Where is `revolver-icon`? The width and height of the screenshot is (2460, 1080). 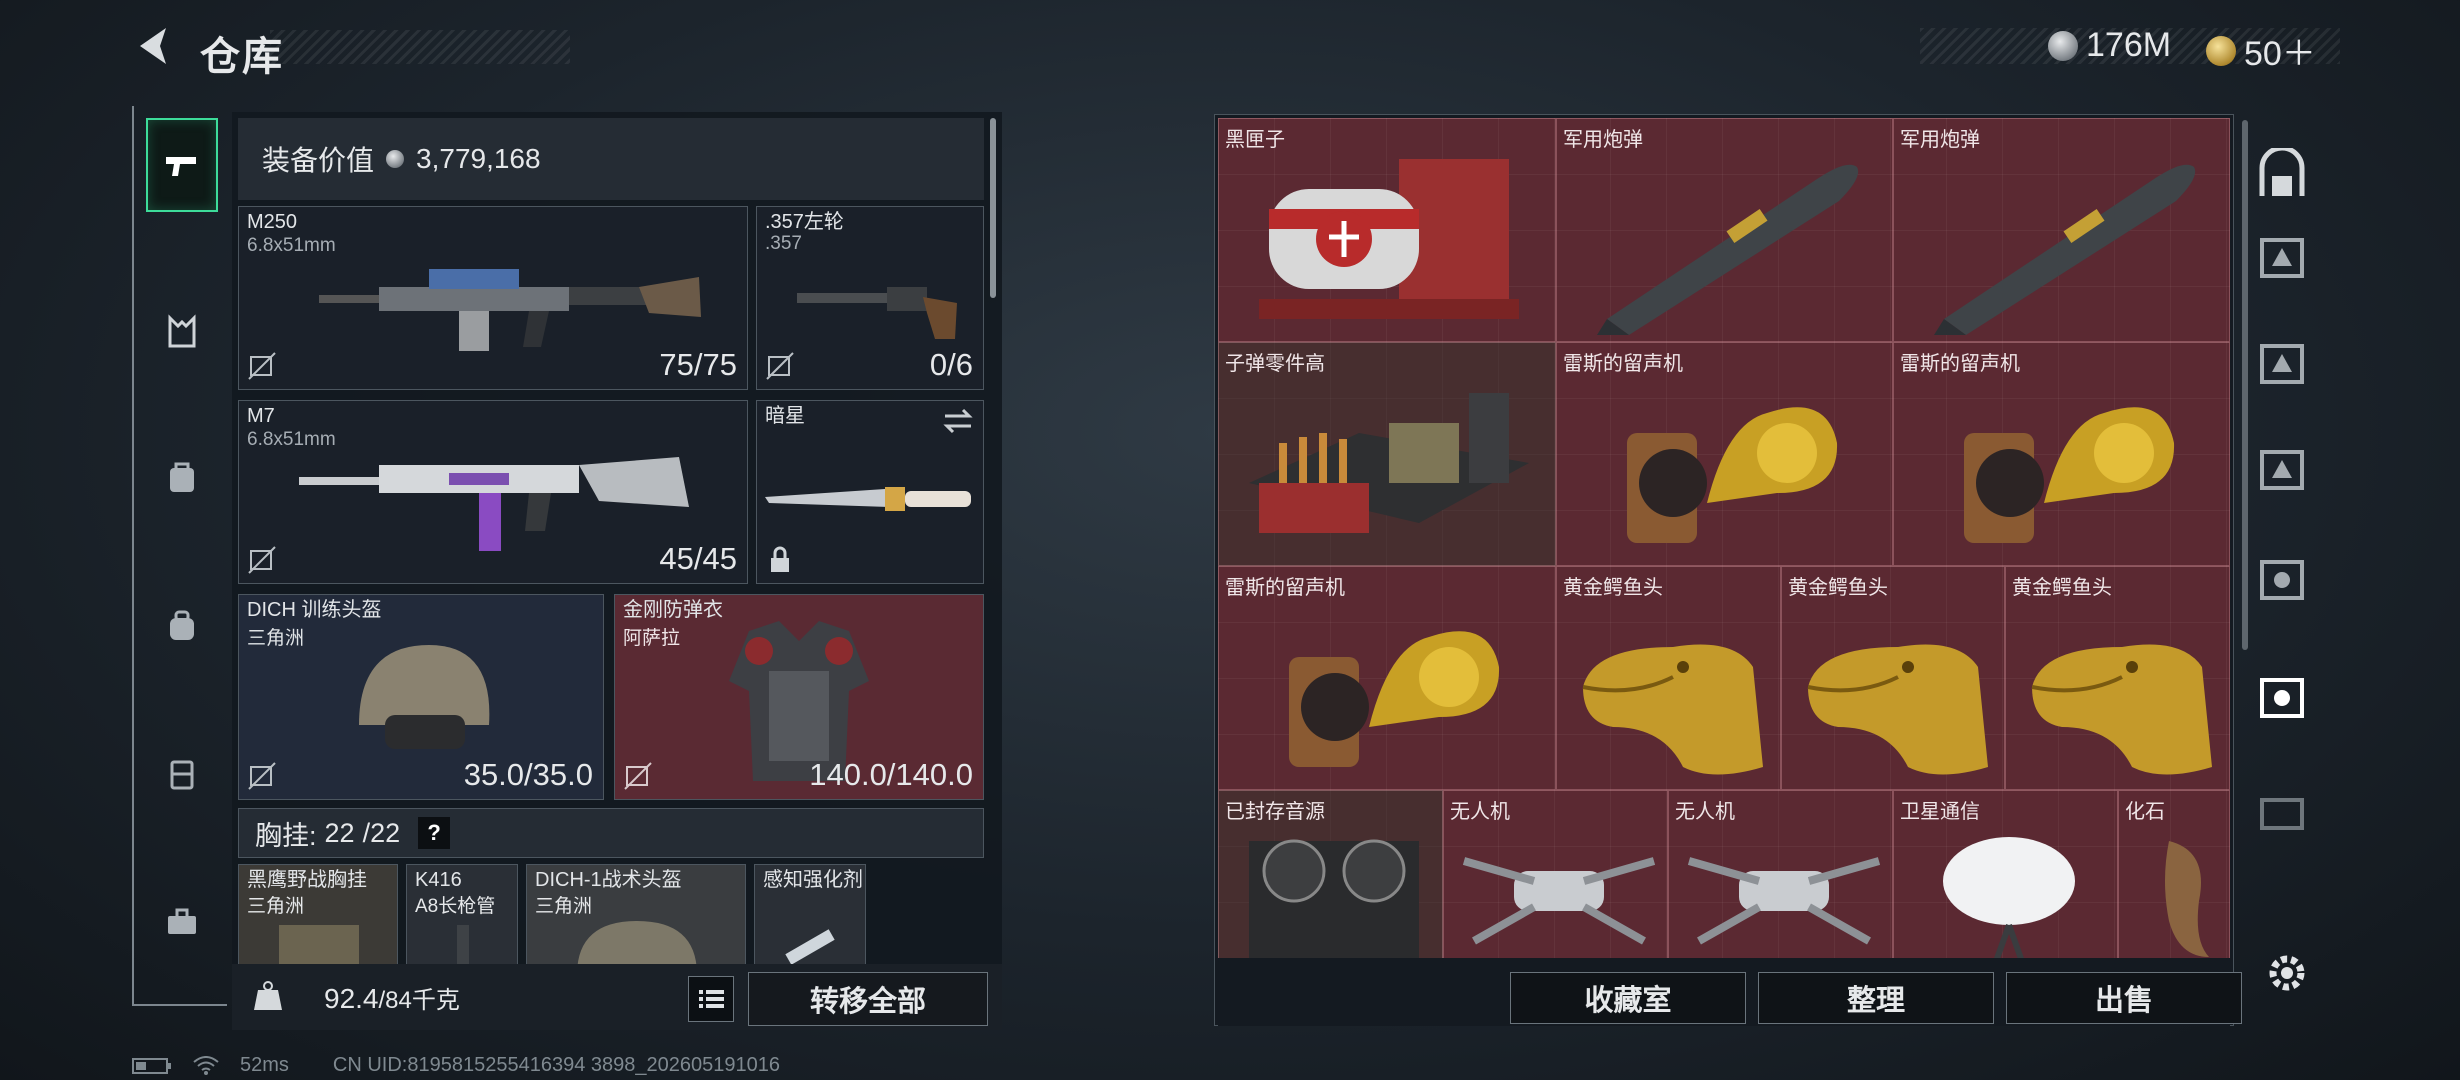
revolver-icon is located at coordinates (877, 313).